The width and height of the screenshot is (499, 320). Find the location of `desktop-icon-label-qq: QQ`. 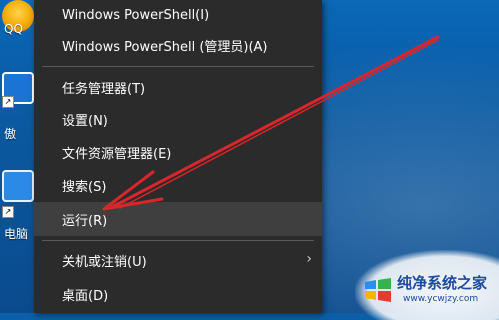

desktop-icon-label-qq: QQ is located at coordinates (13, 29).